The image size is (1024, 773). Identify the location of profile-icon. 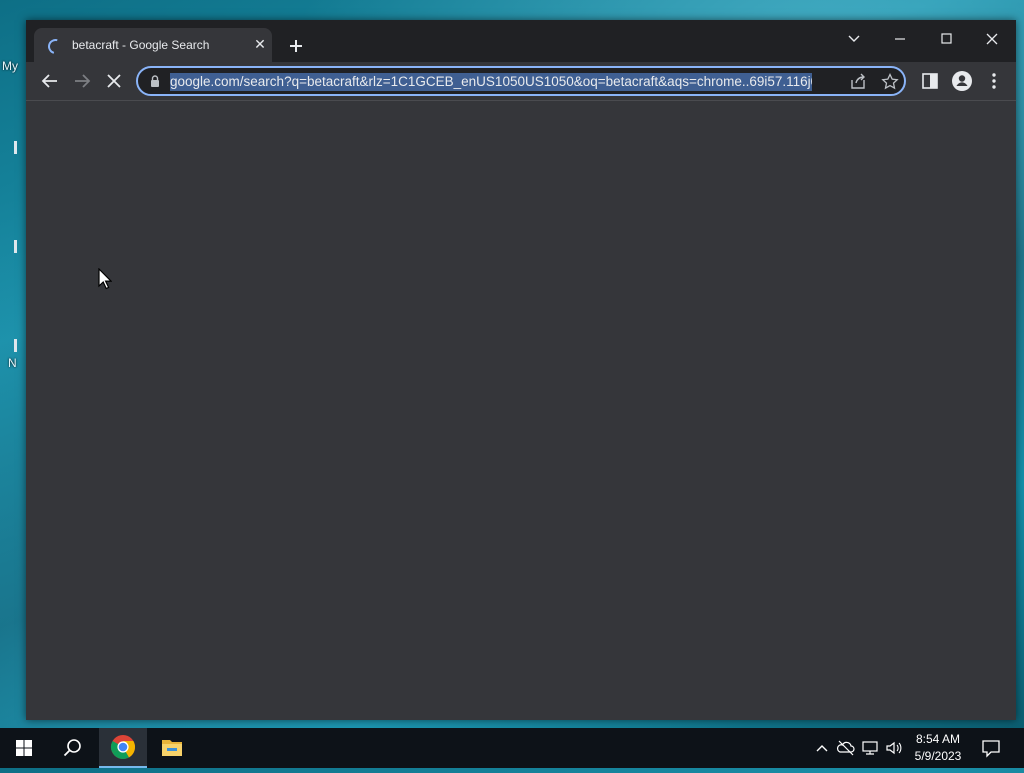
(962, 81).